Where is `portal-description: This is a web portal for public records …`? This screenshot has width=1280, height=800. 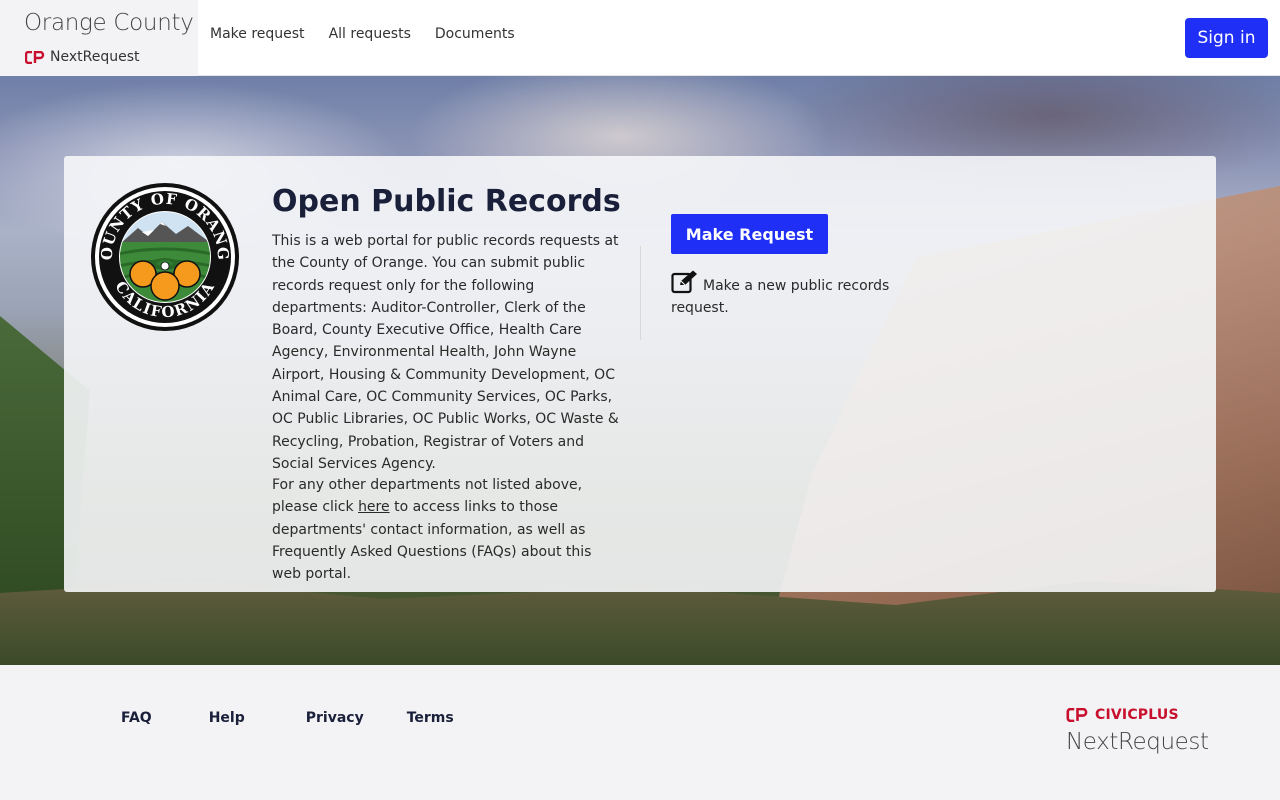
portal-description: This is a web portal for public records … is located at coordinates (445, 352).